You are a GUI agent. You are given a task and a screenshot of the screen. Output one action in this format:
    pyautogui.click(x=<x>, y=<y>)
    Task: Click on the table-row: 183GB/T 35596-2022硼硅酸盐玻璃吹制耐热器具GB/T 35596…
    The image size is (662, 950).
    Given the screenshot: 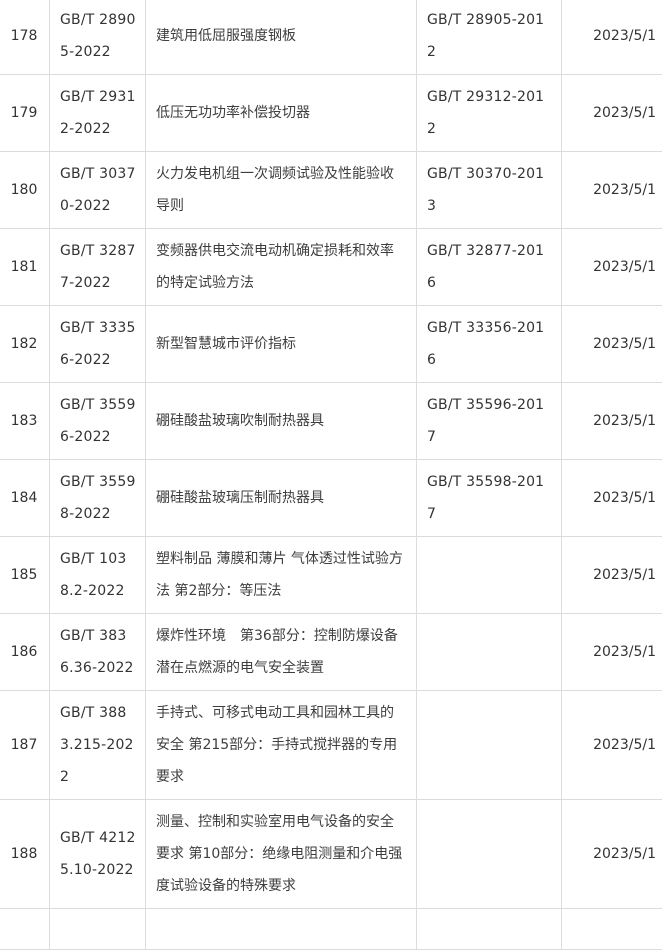 What is the action you would take?
    pyautogui.click(x=331, y=421)
    